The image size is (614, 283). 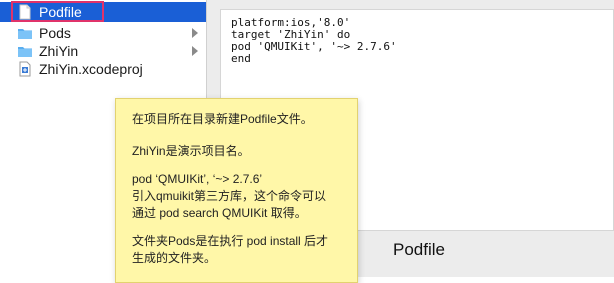 What do you see at coordinates (314, 46) in the screenshot?
I see `code-line: pod 'QMUIKit', '~> 2.7.6'` at bounding box center [314, 46].